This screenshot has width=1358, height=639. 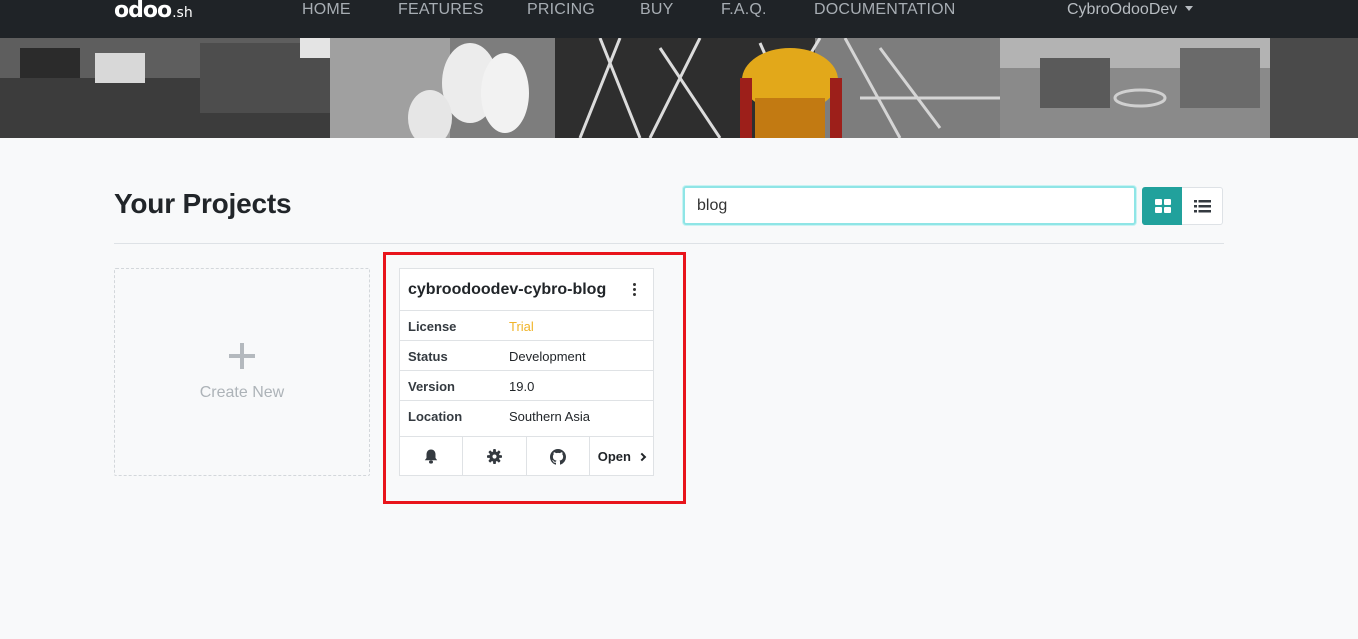 I want to click on plus-icon, so click(x=242, y=356).